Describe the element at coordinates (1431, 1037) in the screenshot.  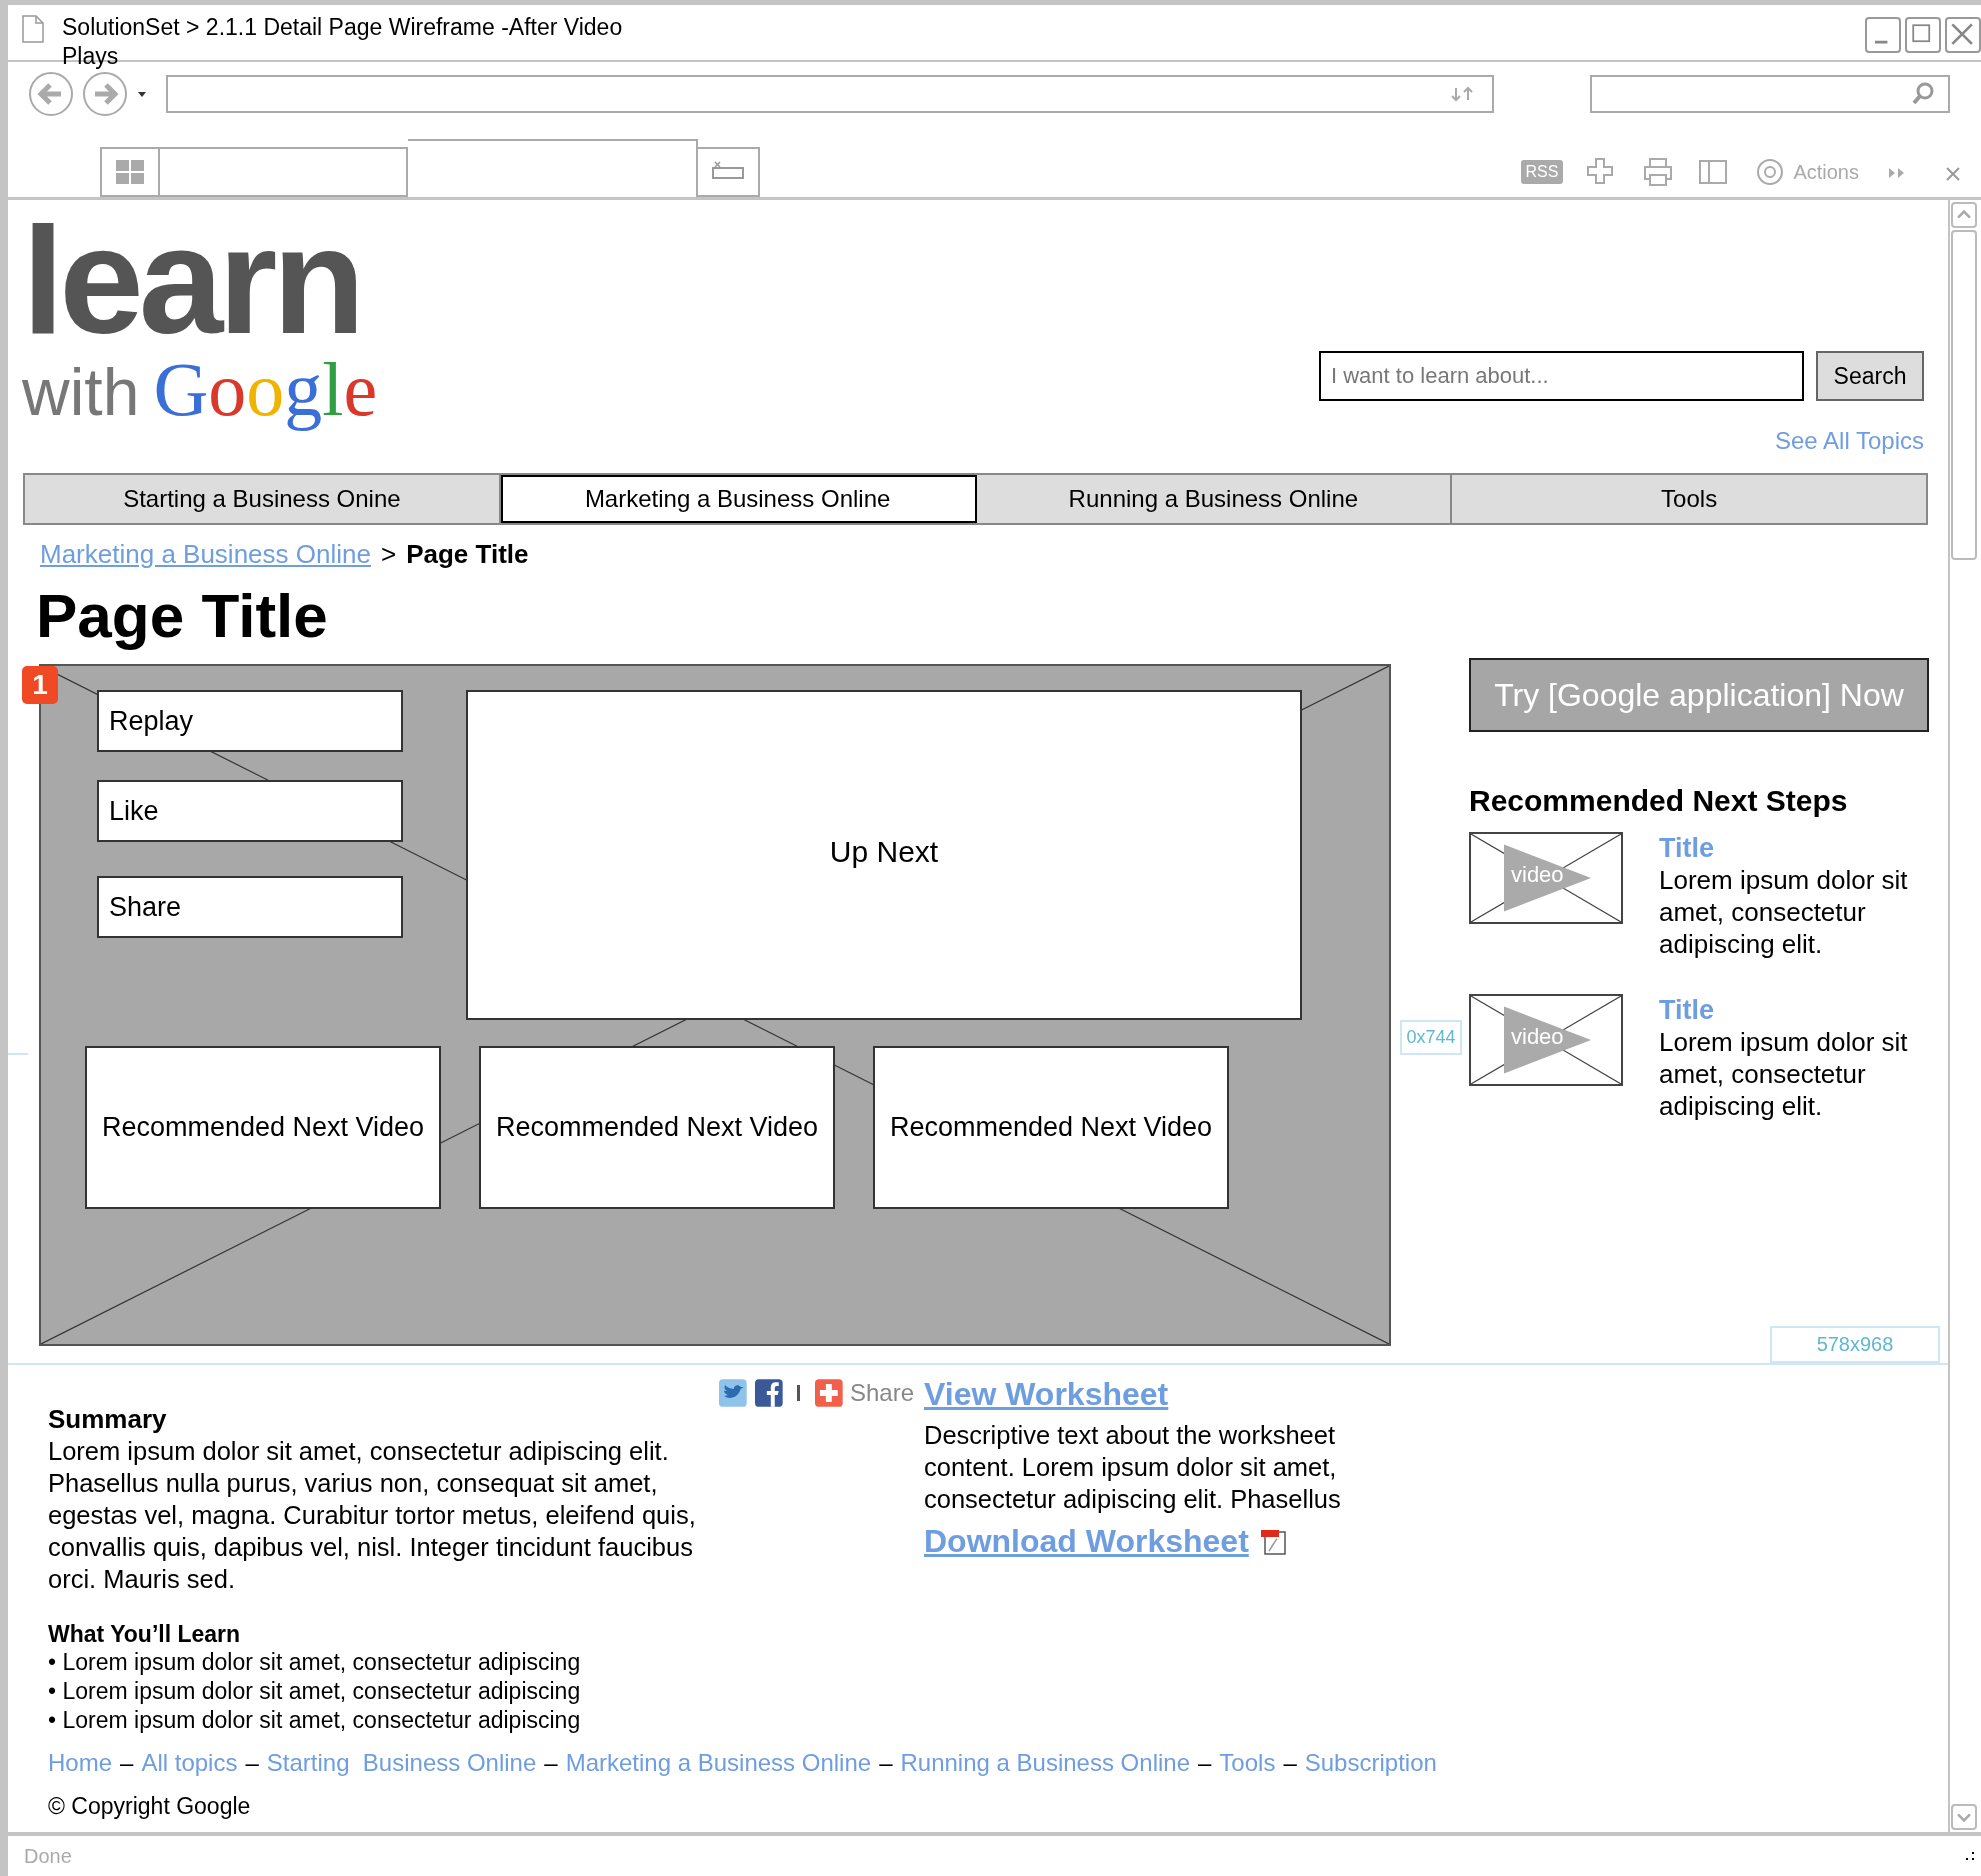
I see `guide-label: 0x744` at that location.